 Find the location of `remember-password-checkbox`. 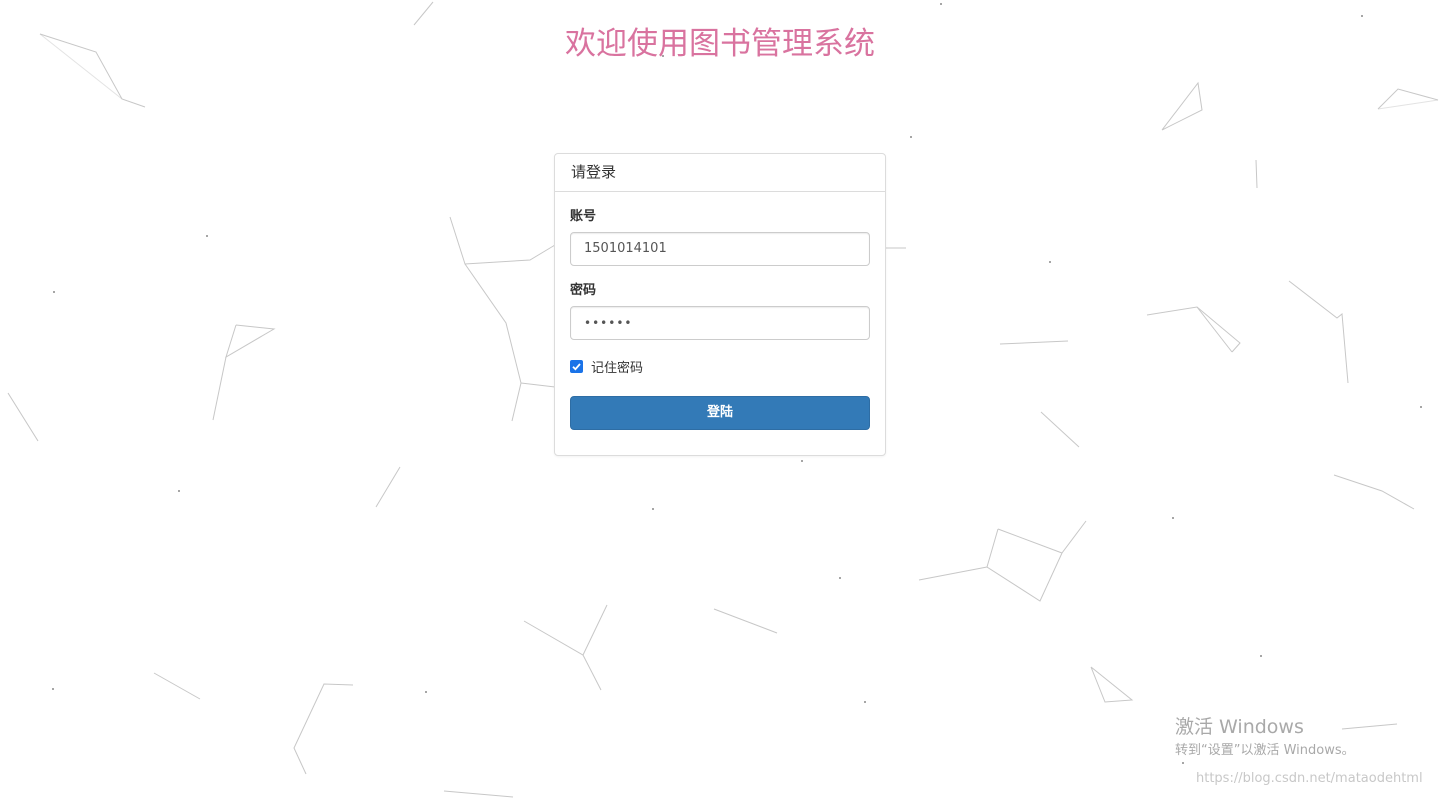

remember-password-checkbox is located at coordinates (576, 366).